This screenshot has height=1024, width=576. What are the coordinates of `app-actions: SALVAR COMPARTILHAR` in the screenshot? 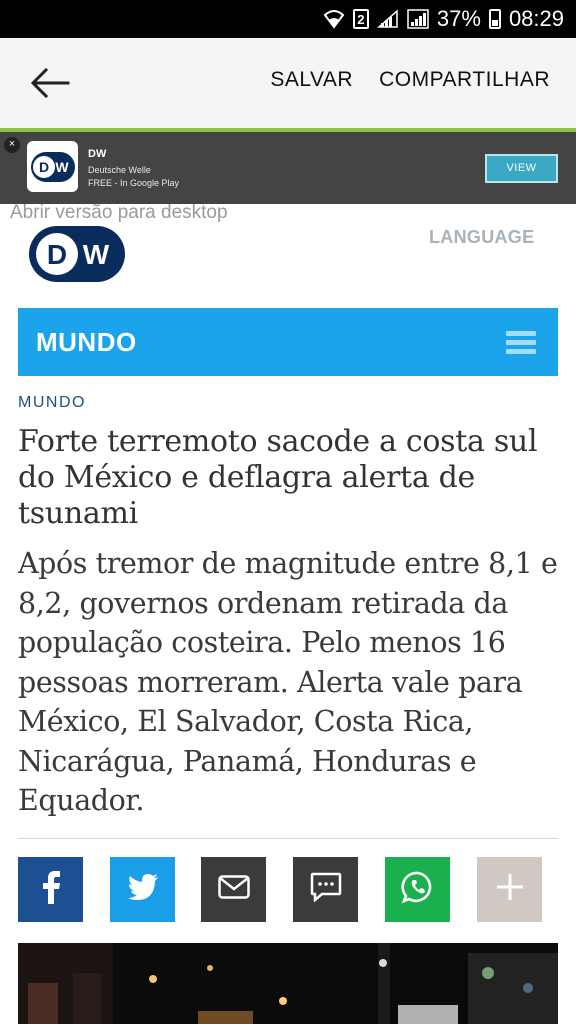 It's located at (410, 80).